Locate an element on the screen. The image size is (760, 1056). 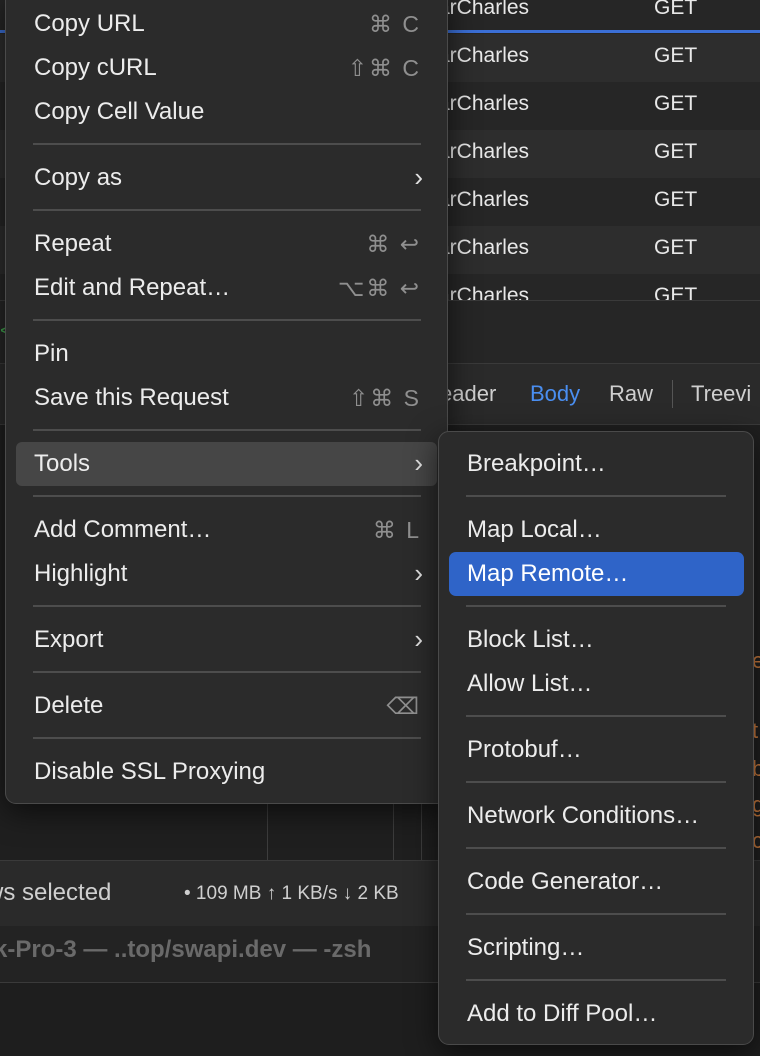
export-item: Export › is located at coordinates (226, 640).